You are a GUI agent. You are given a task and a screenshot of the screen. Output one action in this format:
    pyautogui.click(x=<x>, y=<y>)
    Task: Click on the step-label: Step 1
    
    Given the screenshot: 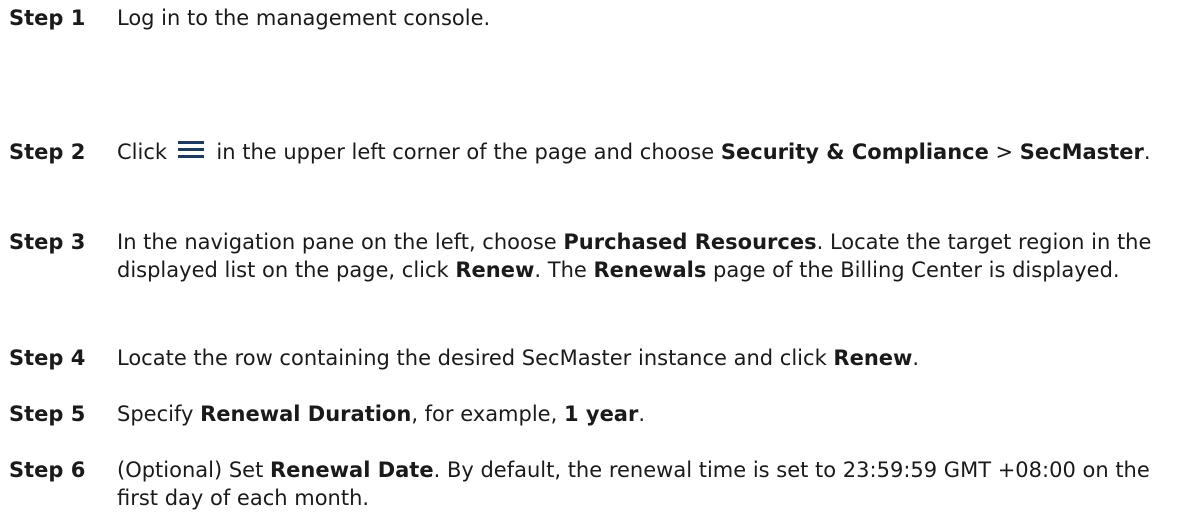 What is the action you would take?
    pyautogui.click(x=47, y=18)
    